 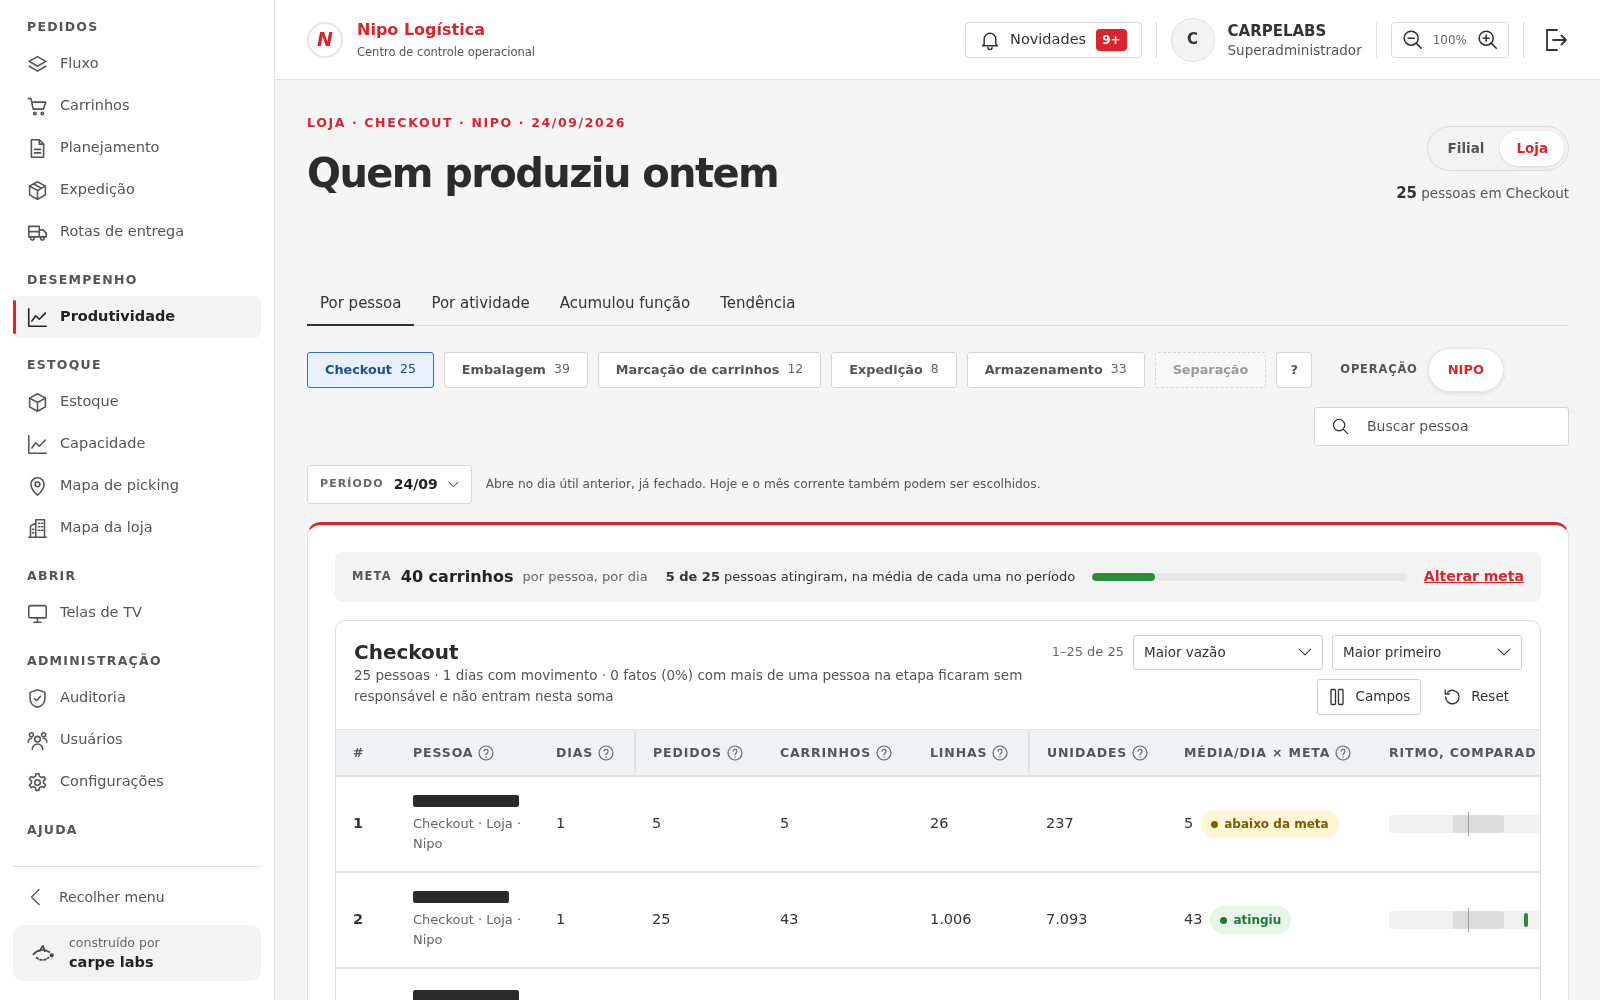 What do you see at coordinates (37, 106) in the screenshot?
I see `cart-icon` at bounding box center [37, 106].